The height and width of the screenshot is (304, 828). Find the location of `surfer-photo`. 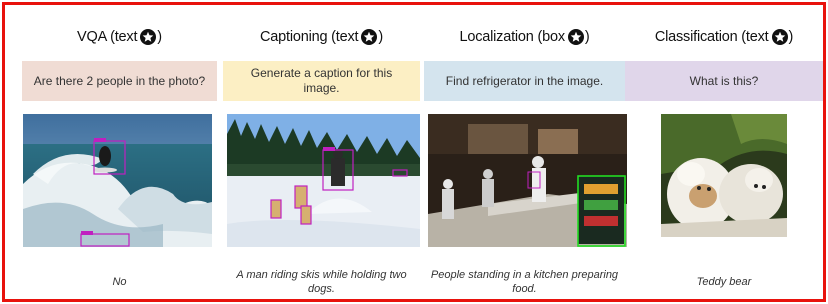

surfer-photo is located at coordinates (117, 180).